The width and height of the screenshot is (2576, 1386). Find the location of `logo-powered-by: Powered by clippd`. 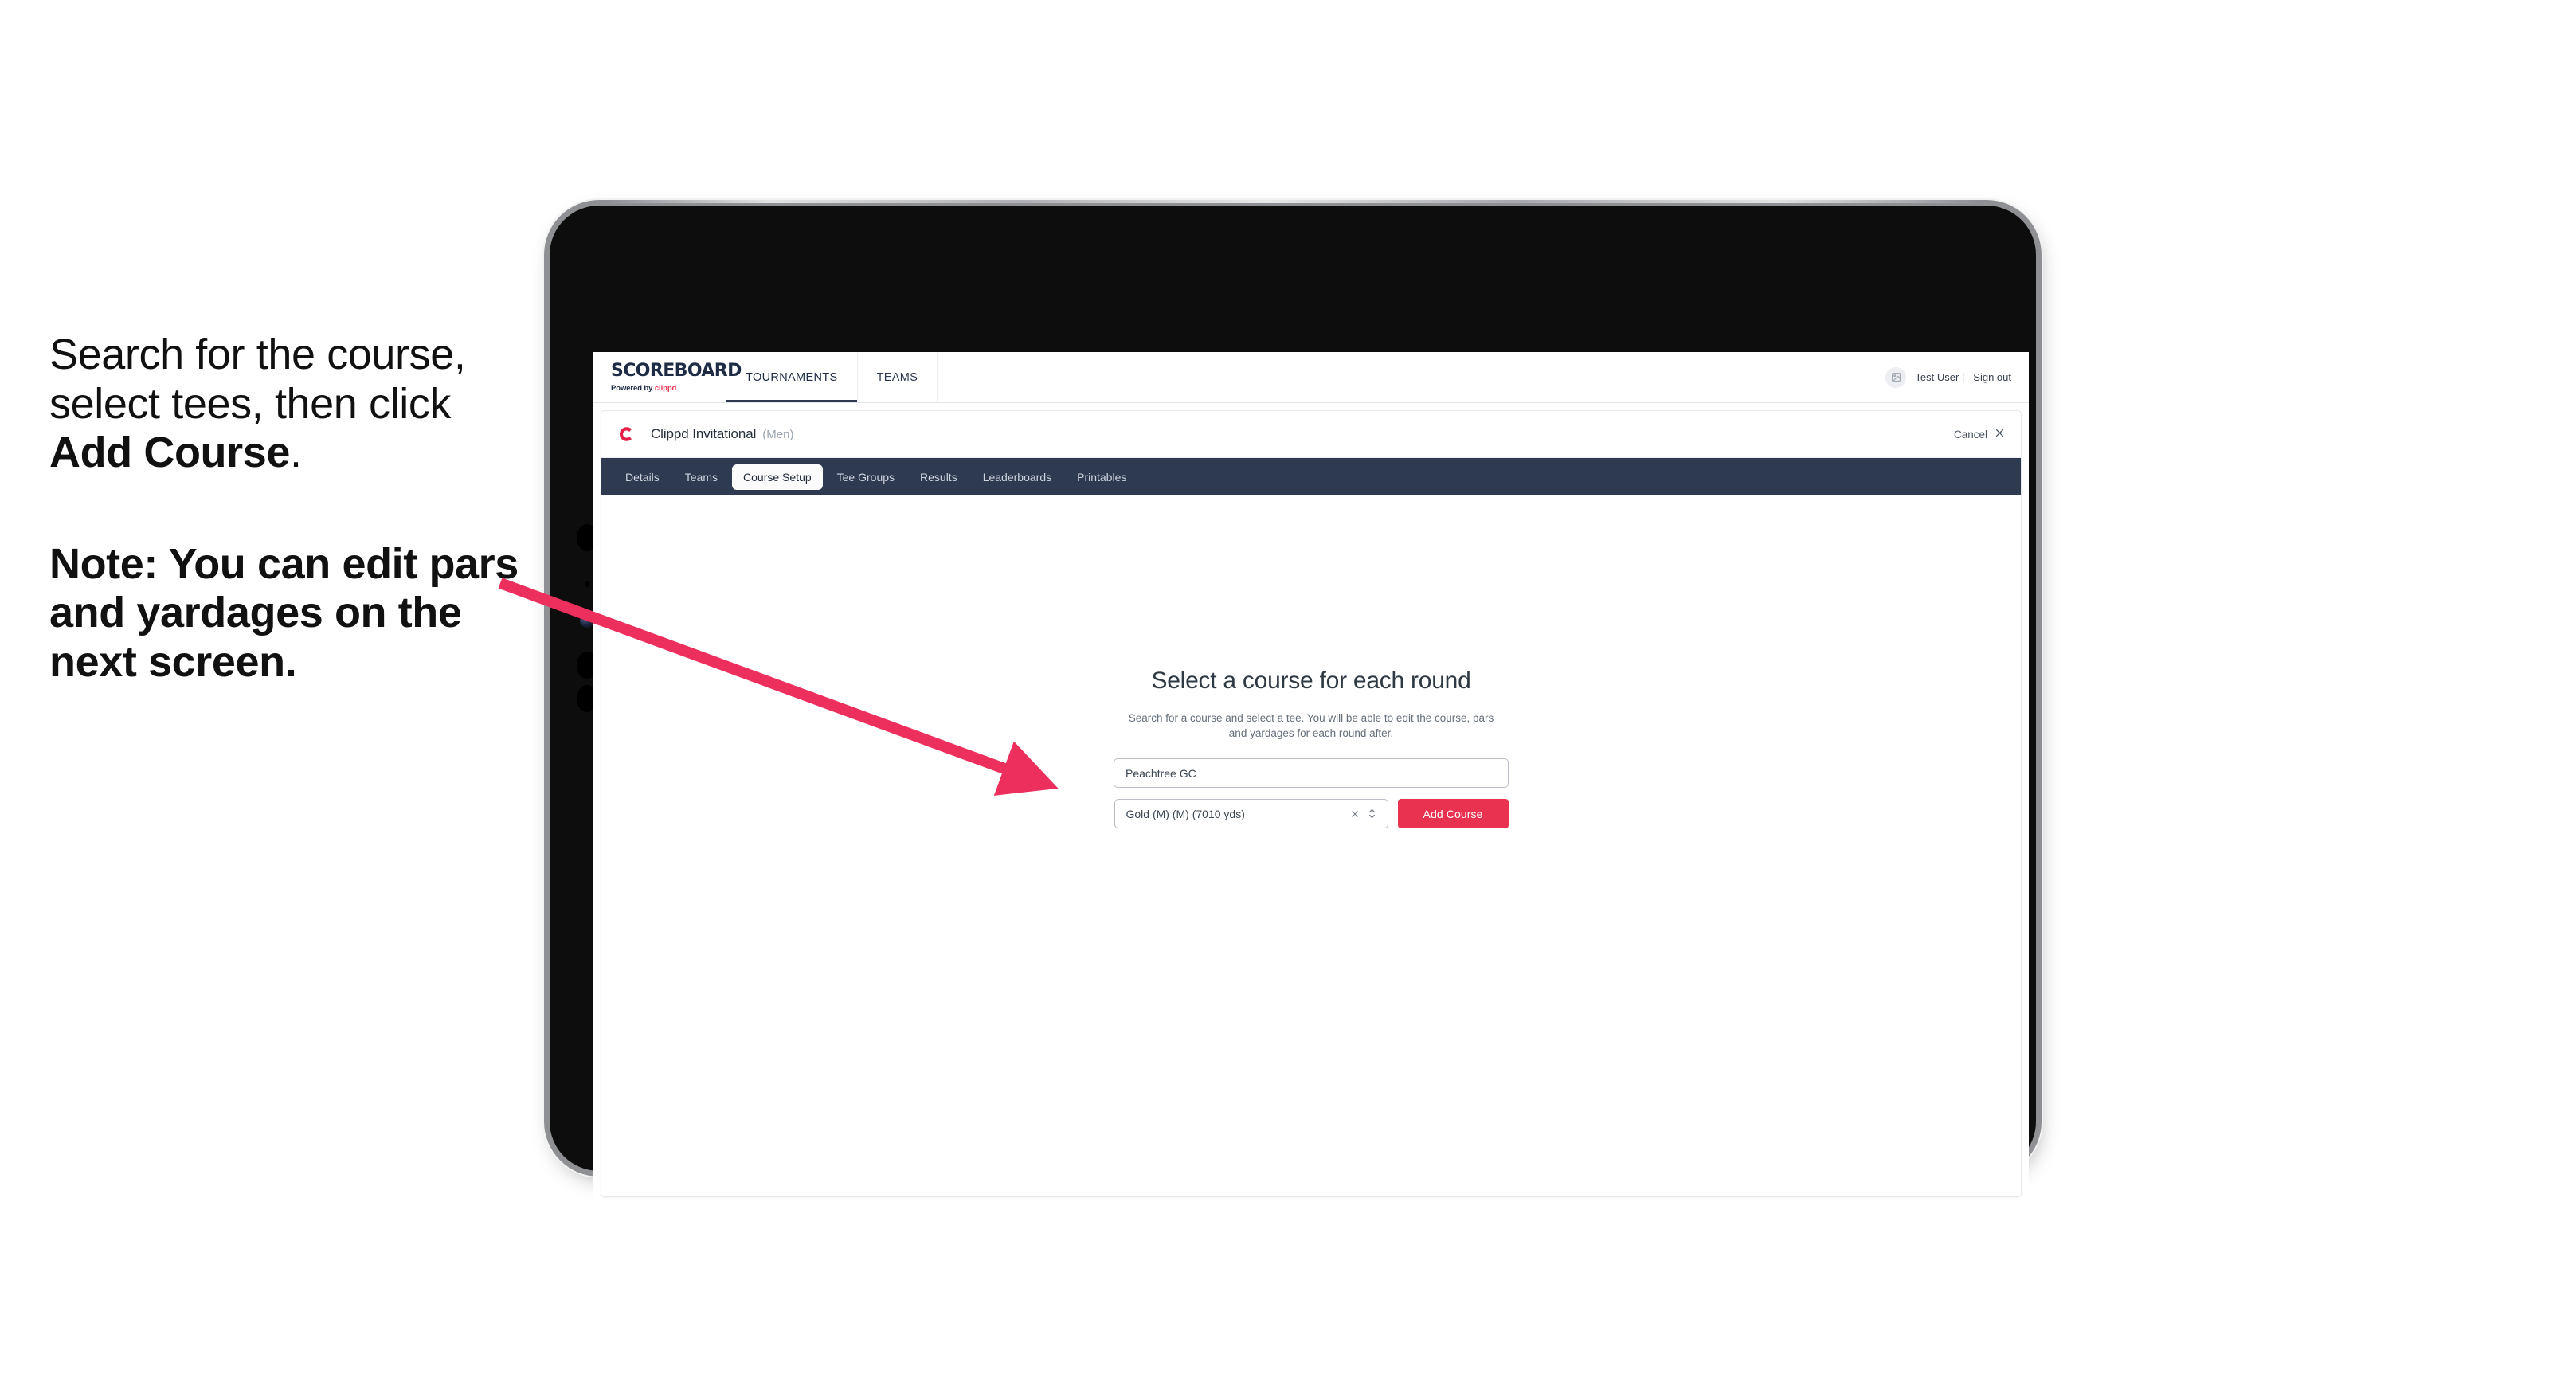

logo-powered-by: Powered by clippd is located at coordinates (668, 389).